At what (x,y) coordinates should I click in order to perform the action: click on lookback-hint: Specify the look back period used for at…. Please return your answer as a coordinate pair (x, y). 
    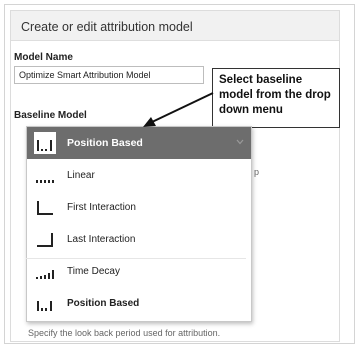
    Looking at the image, I should click on (124, 333).